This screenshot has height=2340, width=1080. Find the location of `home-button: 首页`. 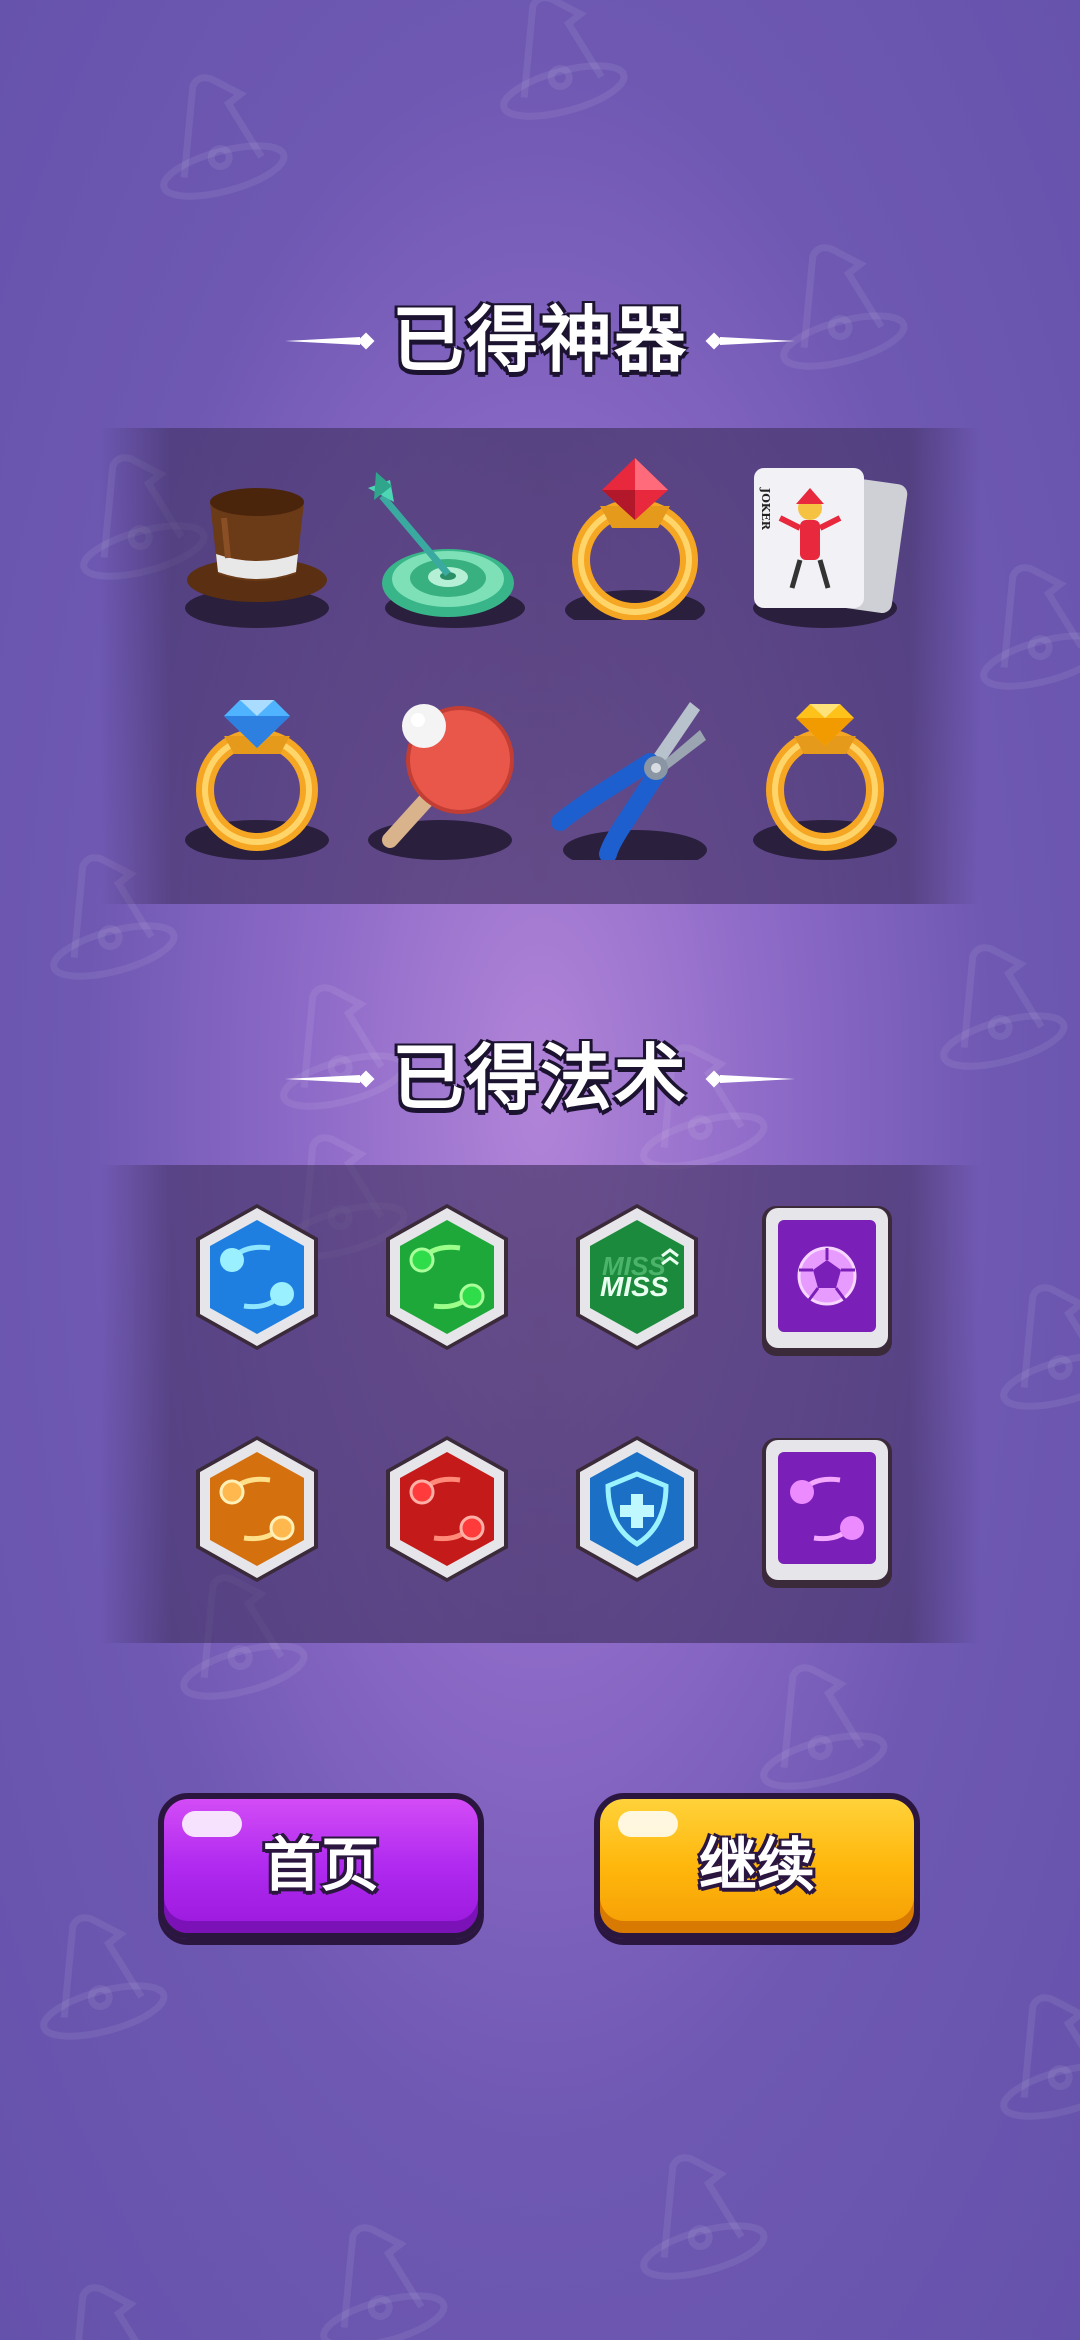

home-button: 首页 is located at coordinates (321, 1866).